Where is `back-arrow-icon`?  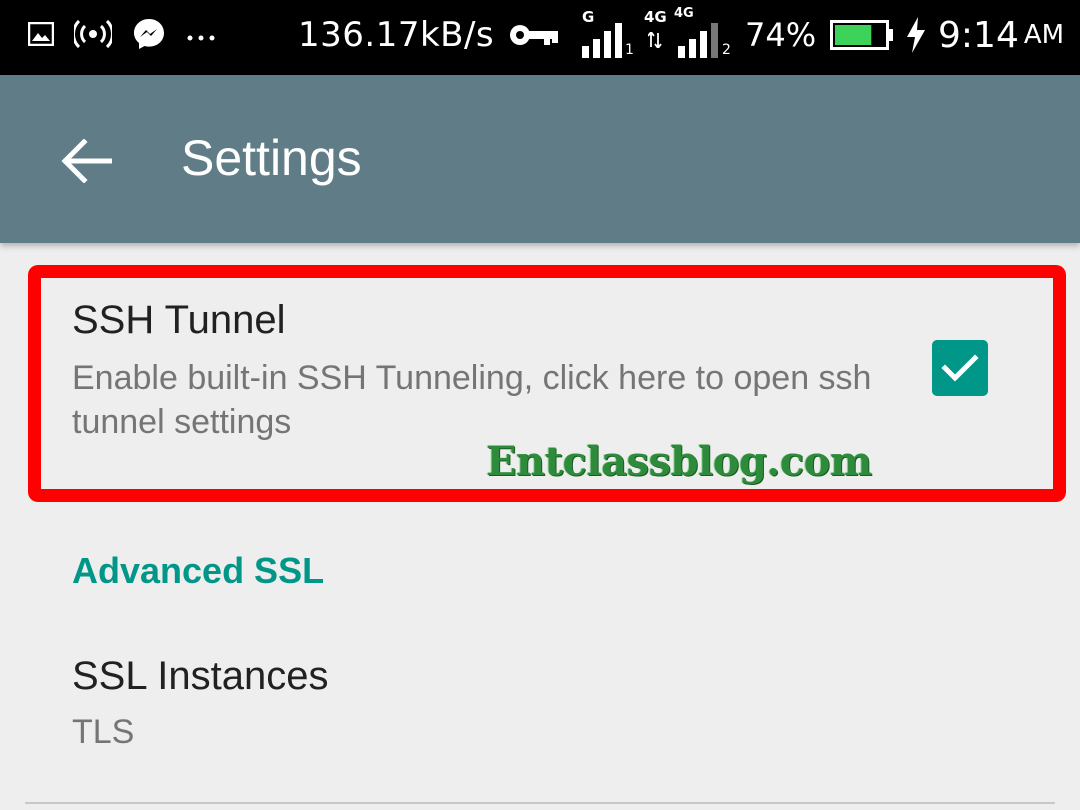 back-arrow-icon is located at coordinates (86, 161).